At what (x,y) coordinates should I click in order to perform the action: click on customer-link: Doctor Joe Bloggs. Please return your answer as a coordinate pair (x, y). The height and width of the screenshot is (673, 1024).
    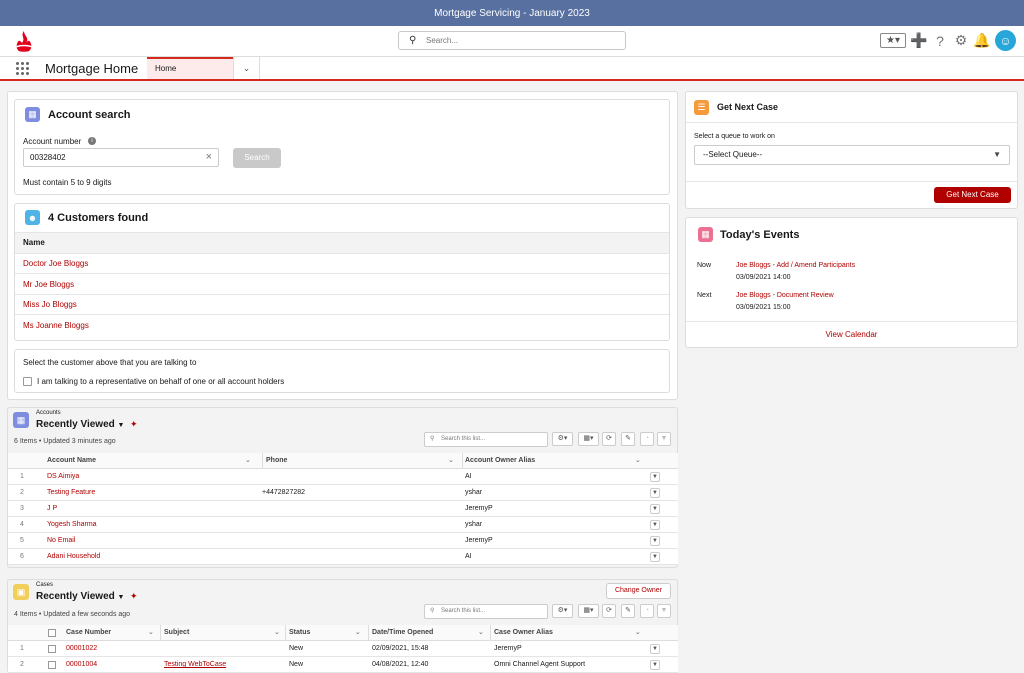
    Looking at the image, I should click on (55, 263).